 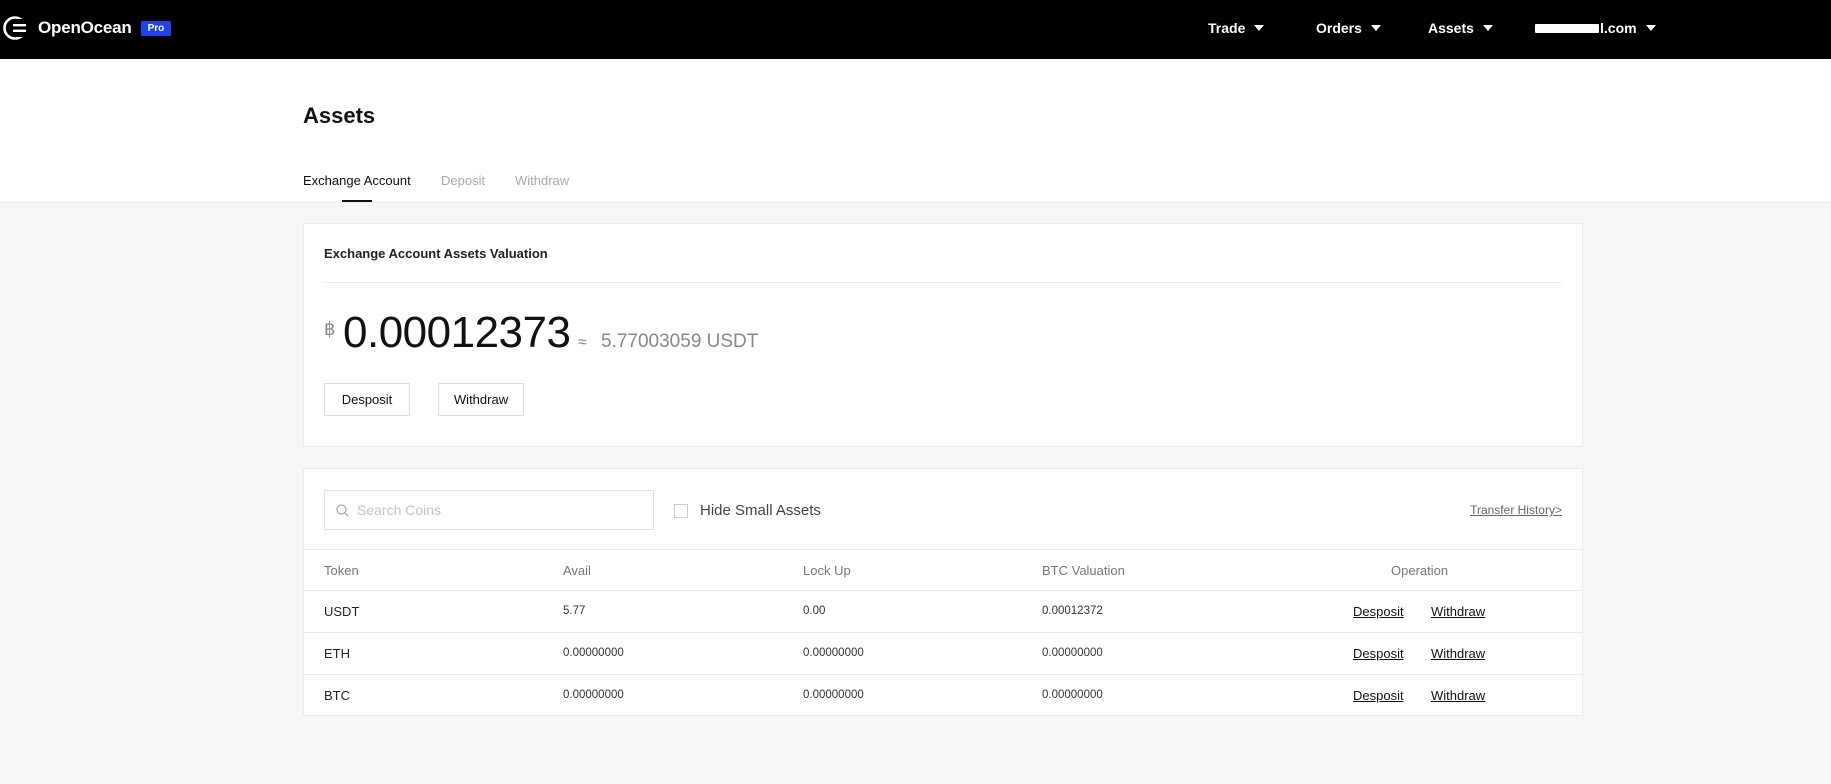 What do you see at coordinates (1451, 28) in the screenshot?
I see `nav-assets-label: Assets` at bounding box center [1451, 28].